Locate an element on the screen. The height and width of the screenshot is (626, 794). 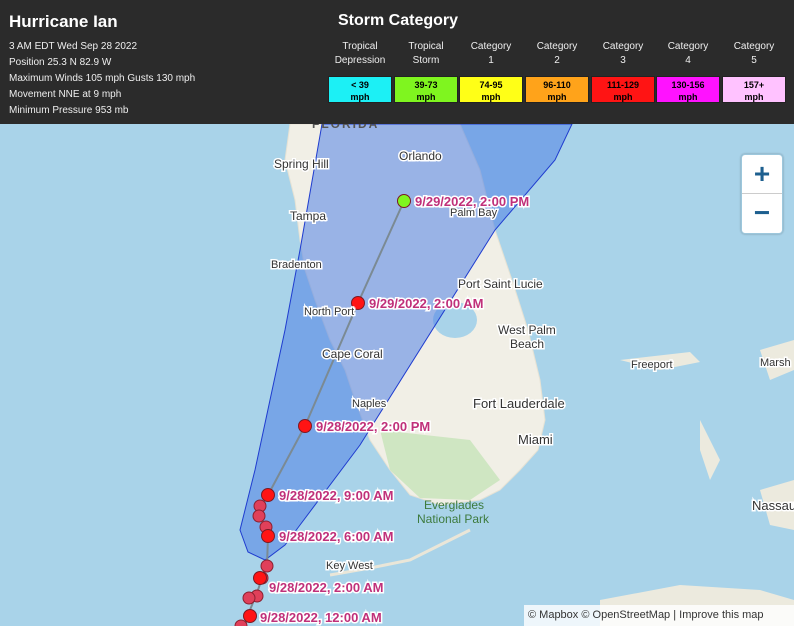
zoom-out-button: − is located at coordinates (762, 213).